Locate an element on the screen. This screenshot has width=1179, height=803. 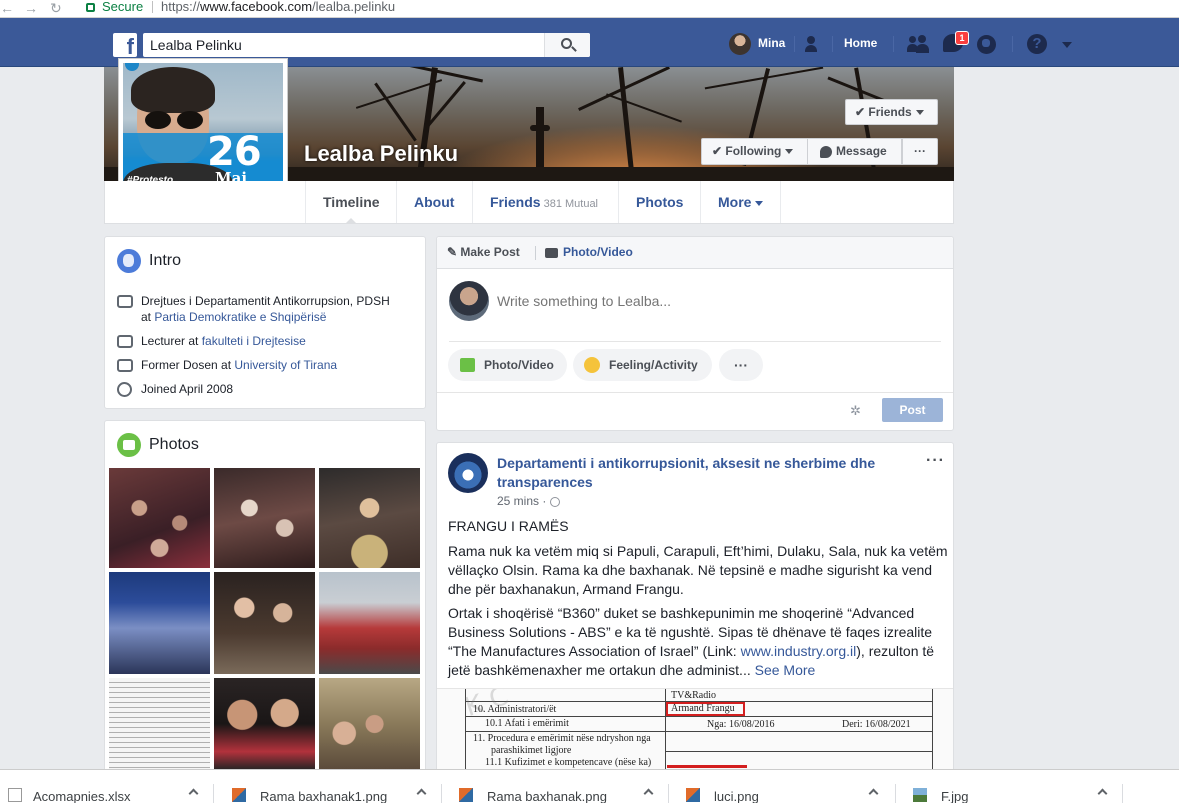
photo-video-tab: Photo/Video is located at coordinates (589, 252).